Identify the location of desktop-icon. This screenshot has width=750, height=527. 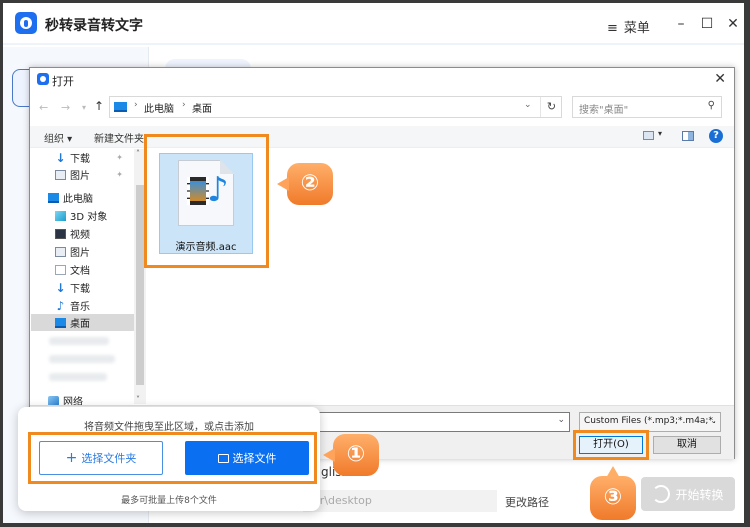
(60, 322).